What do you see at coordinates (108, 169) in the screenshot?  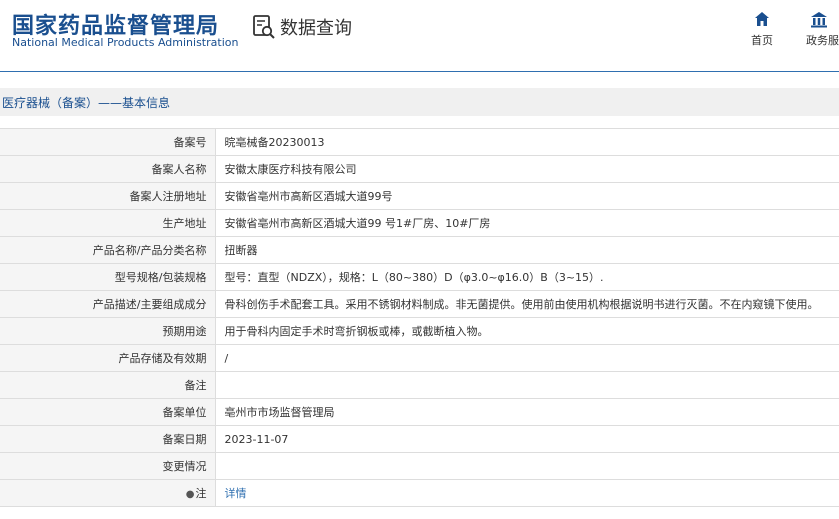 I see `row-label: 备案人名称` at bounding box center [108, 169].